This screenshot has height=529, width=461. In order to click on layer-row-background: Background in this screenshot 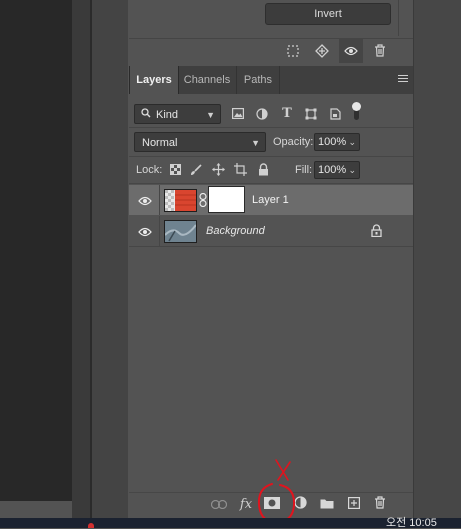, I will do `click(271, 231)`.